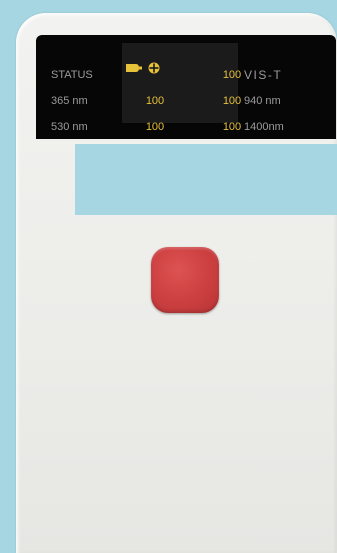 The height and width of the screenshot is (553, 337). What do you see at coordinates (69, 127) in the screenshot?
I see `label-530nm: 530 nm` at bounding box center [69, 127].